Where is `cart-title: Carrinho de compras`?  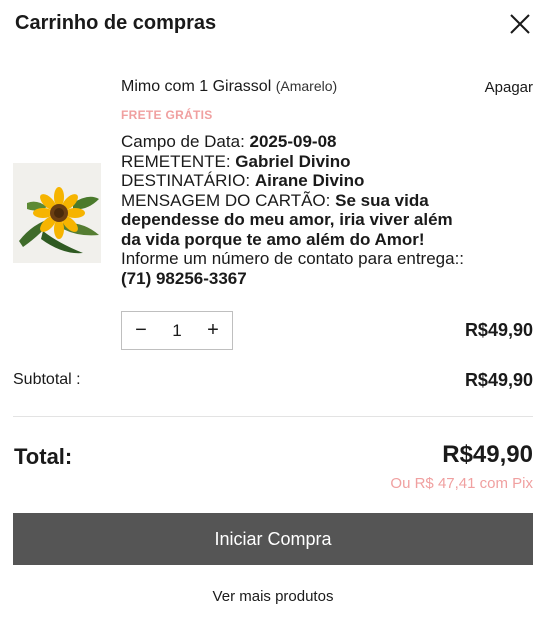
cart-title: Carrinho de compras is located at coordinates (116, 23).